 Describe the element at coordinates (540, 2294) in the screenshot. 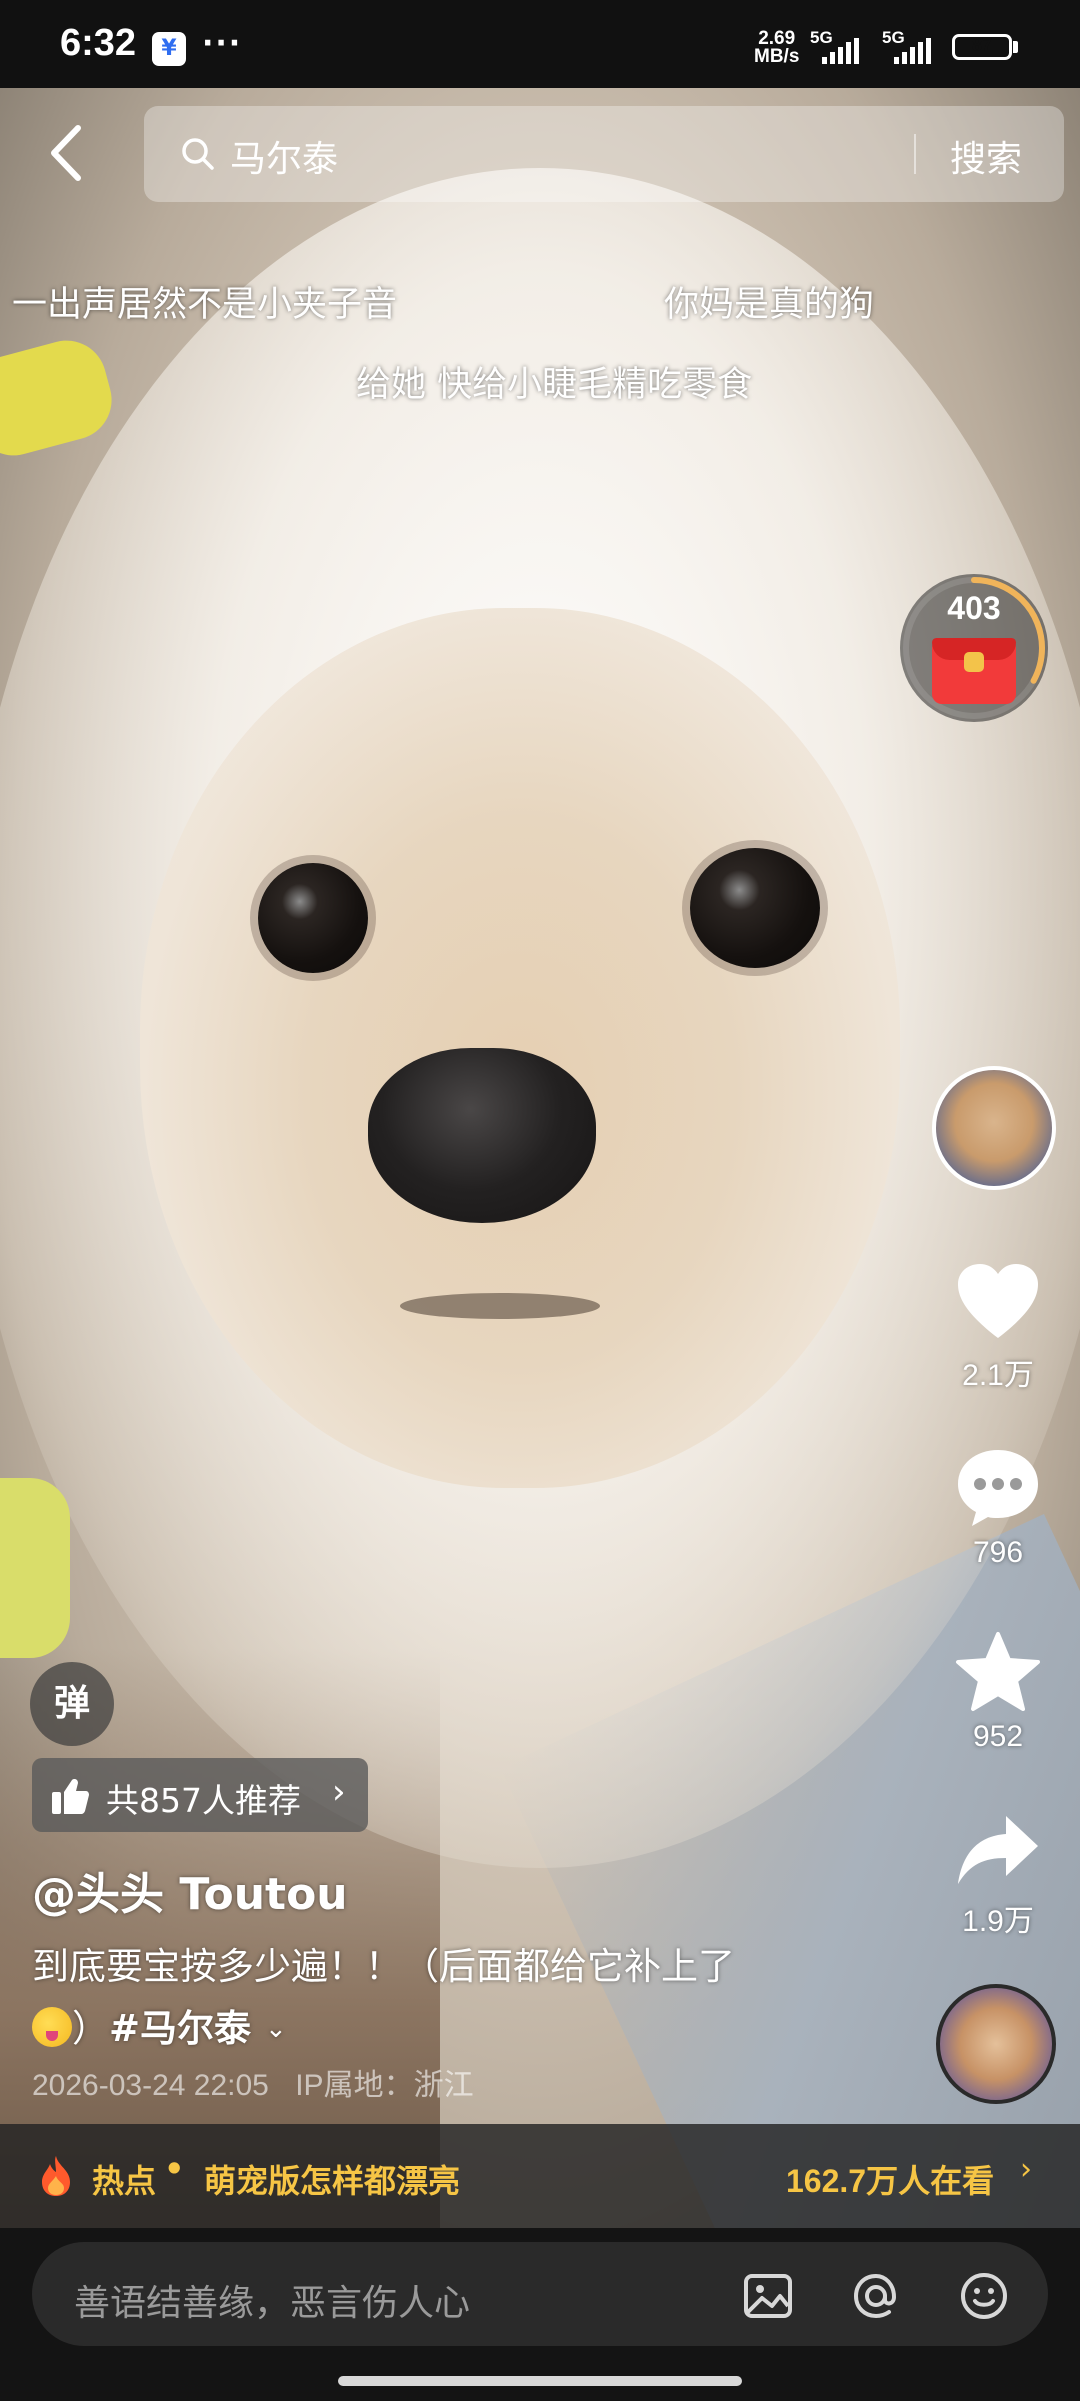

I see `comment-input: 善语结善缘，恶言伤人心` at that location.